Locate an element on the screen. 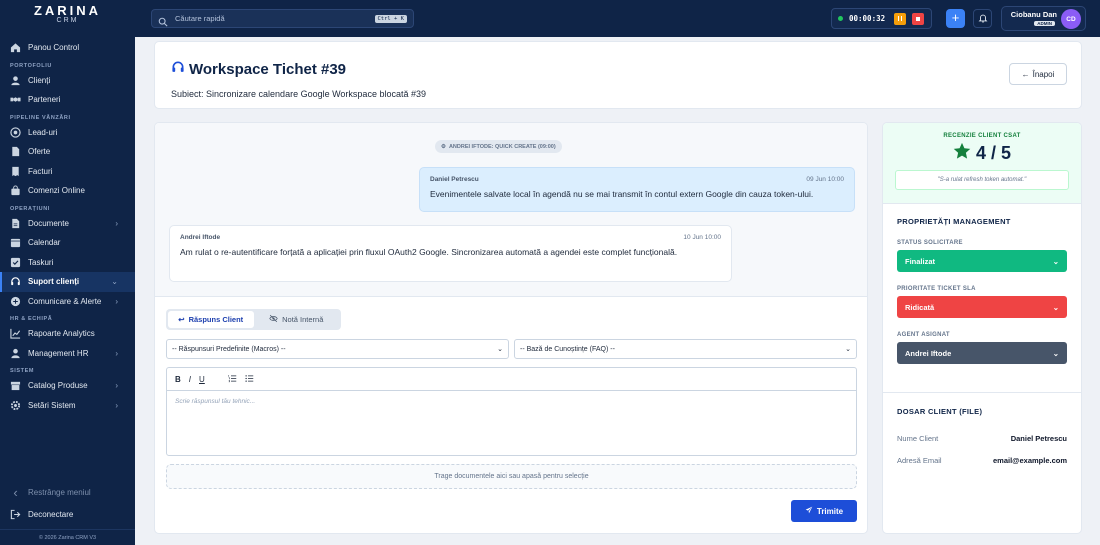 The width and height of the screenshot is (1100, 545). send-label: Trimite is located at coordinates (830, 511).